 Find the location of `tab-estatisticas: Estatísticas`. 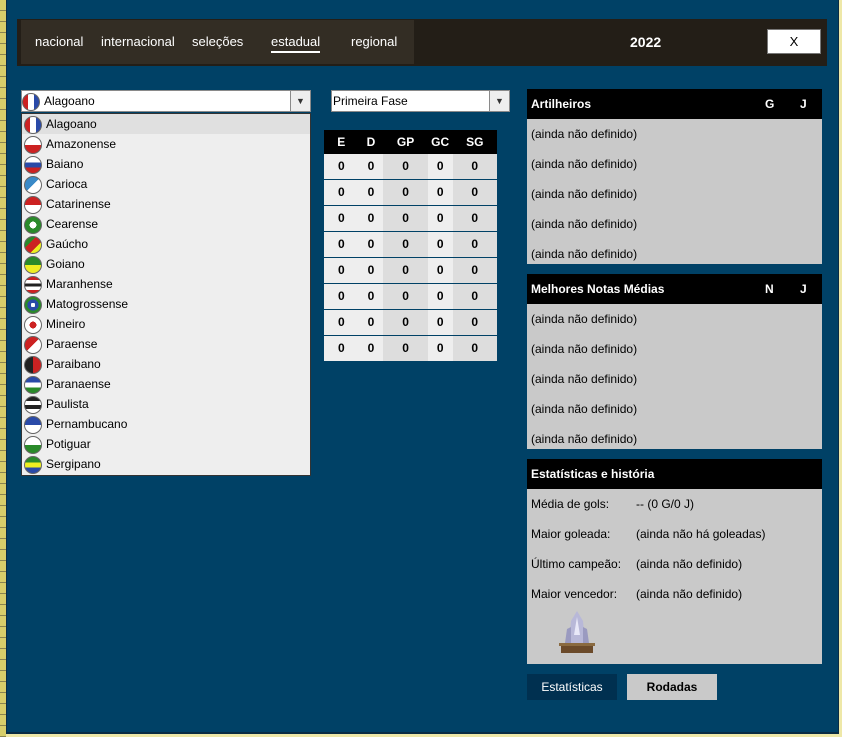

tab-estatisticas: Estatísticas is located at coordinates (572, 687).